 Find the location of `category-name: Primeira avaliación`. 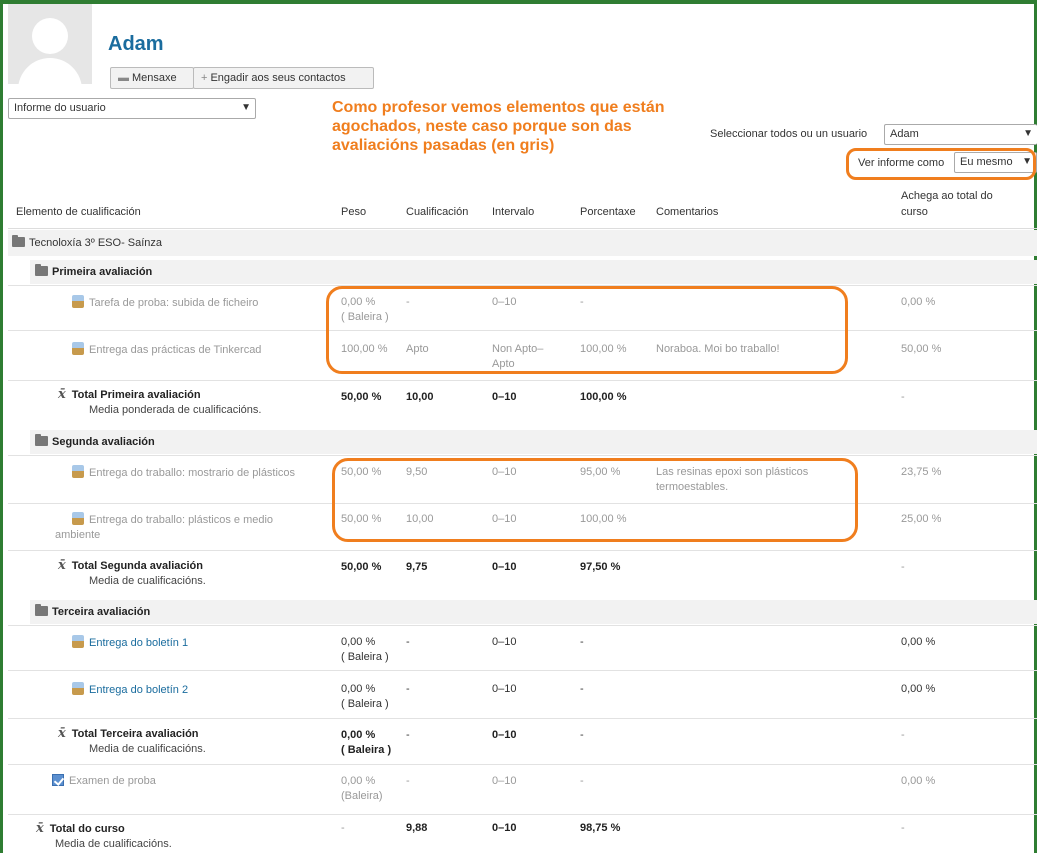

category-name: Primeira avaliación is located at coordinates (102, 272).